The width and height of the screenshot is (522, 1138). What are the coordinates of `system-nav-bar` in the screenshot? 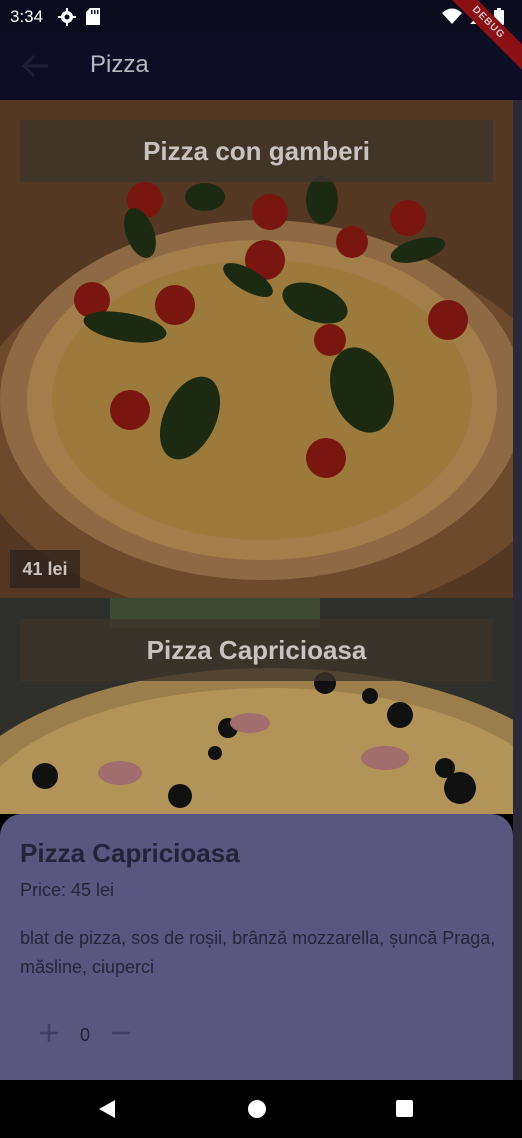 It's located at (261, 1109).